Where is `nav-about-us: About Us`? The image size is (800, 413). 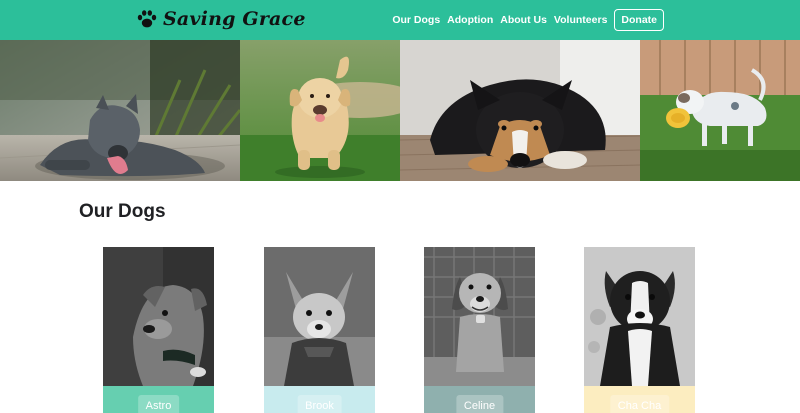 nav-about-us: About Us is located at coordinates (523, 20).